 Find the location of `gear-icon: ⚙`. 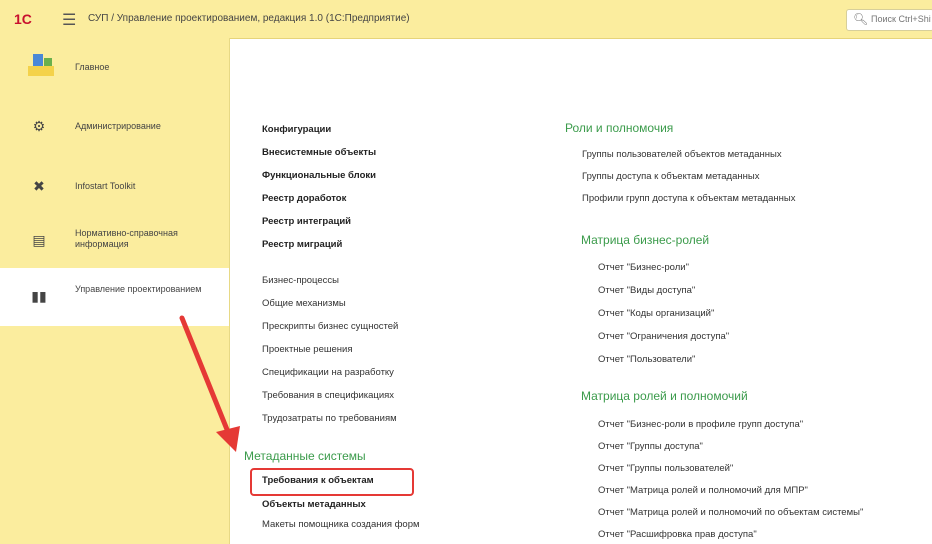

gear-icon: ⚙ is located at coordinates (39, 126).